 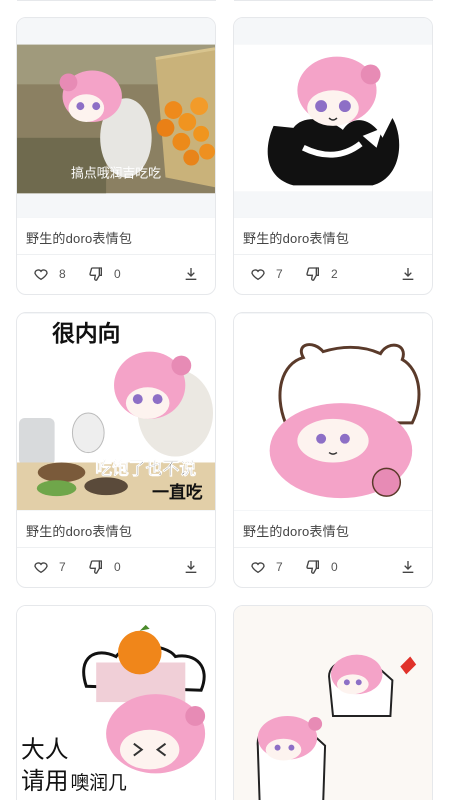 I want to click on card-actions: 8 0, so click(x=116, y=274).